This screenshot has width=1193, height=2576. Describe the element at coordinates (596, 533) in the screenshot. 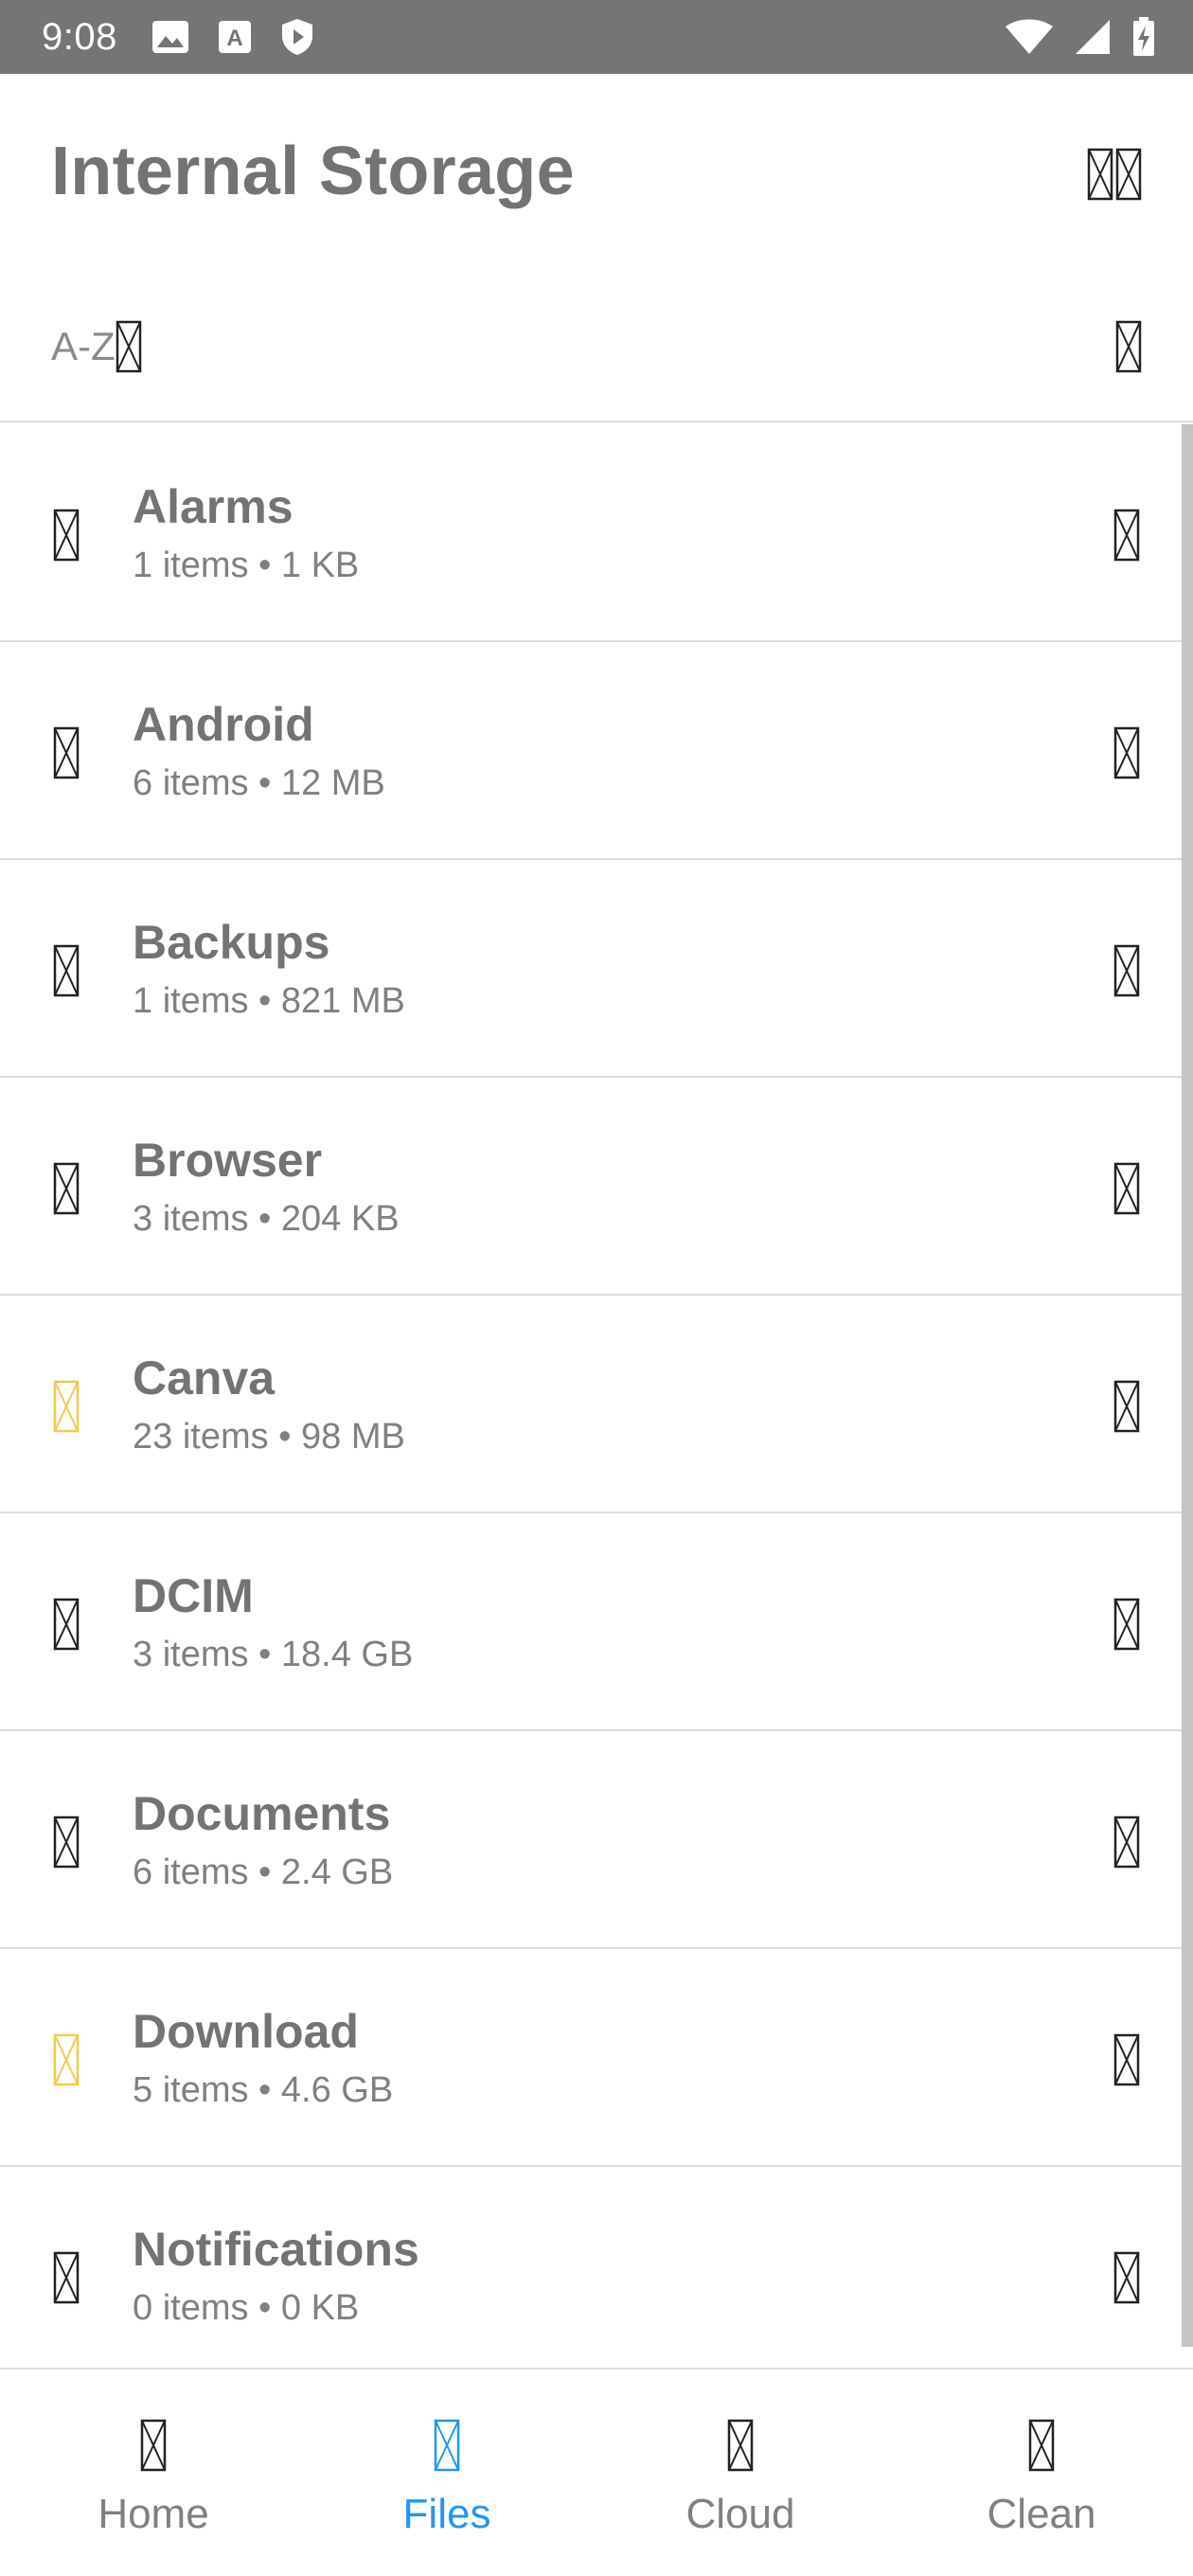

I see `file-row: Alarms 1 items • 1 KB` at that location.